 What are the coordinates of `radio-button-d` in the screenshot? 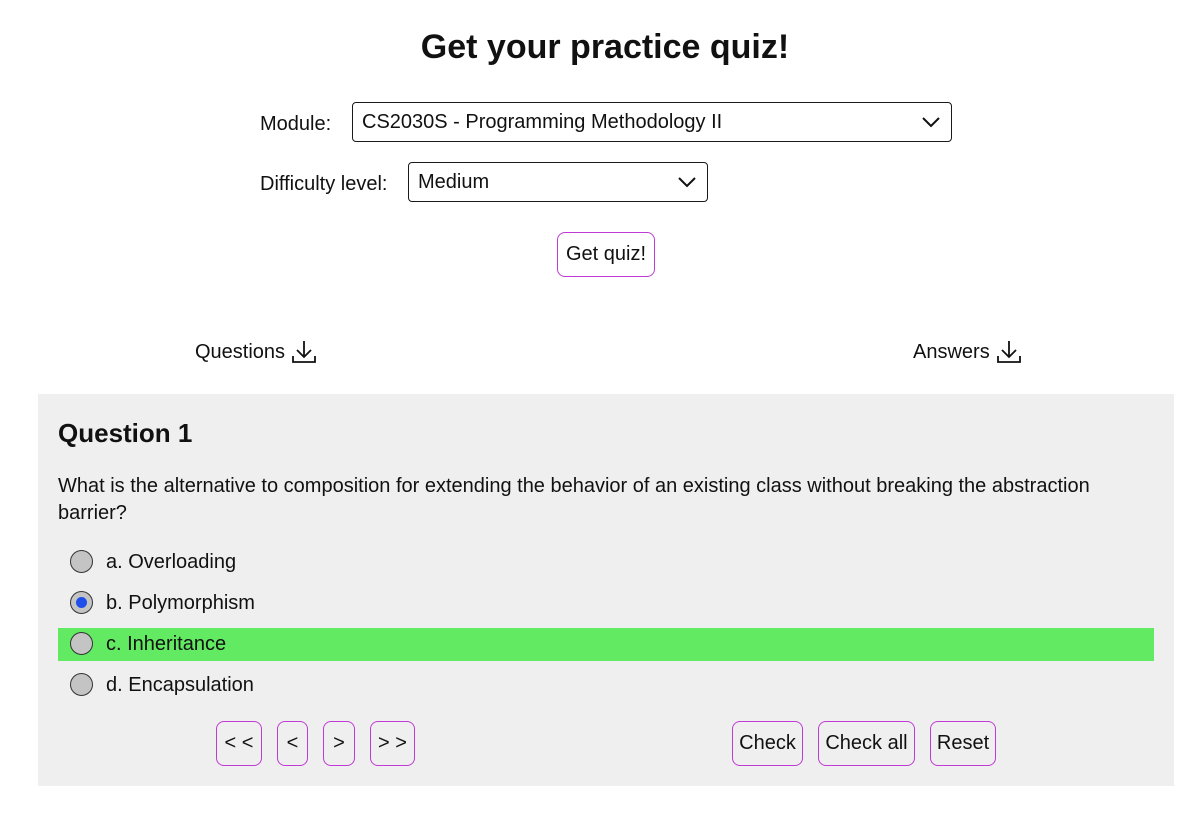 It's located at (81, 684).